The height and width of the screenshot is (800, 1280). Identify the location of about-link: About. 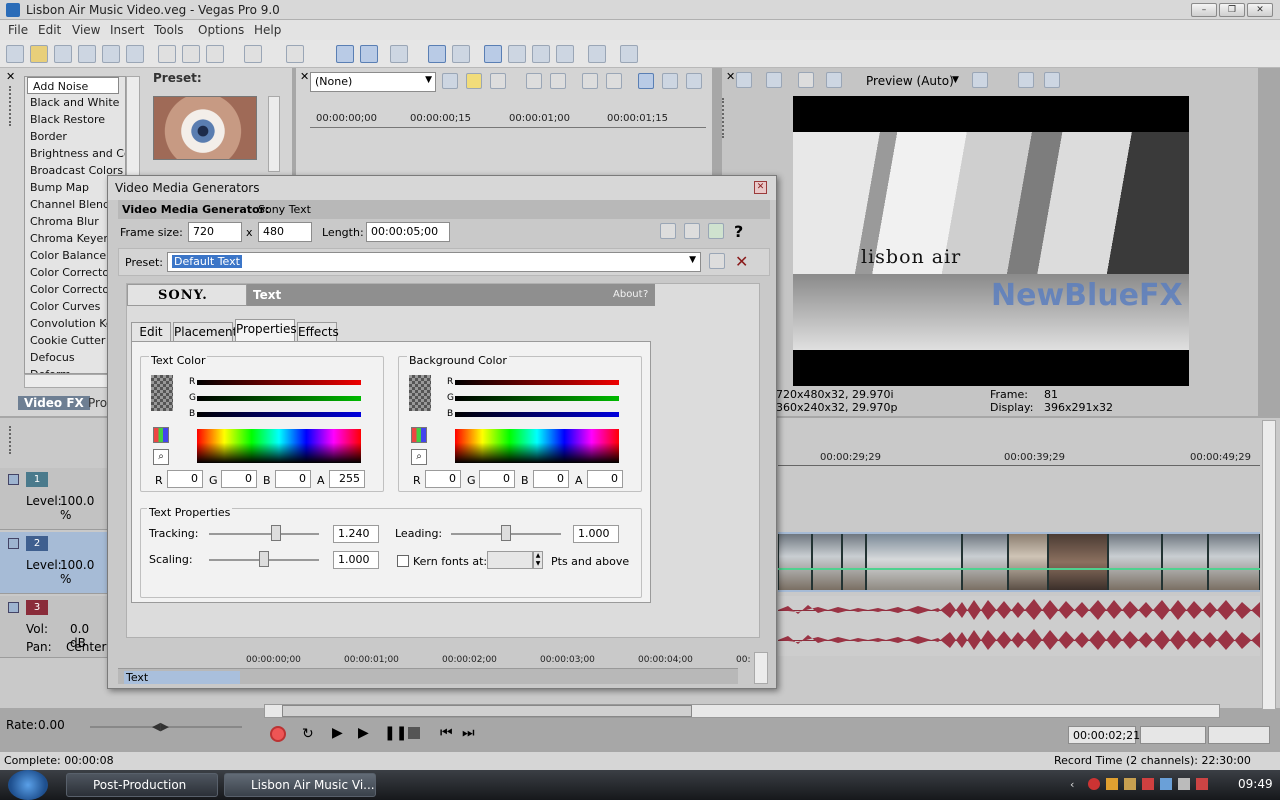
(628, 294).